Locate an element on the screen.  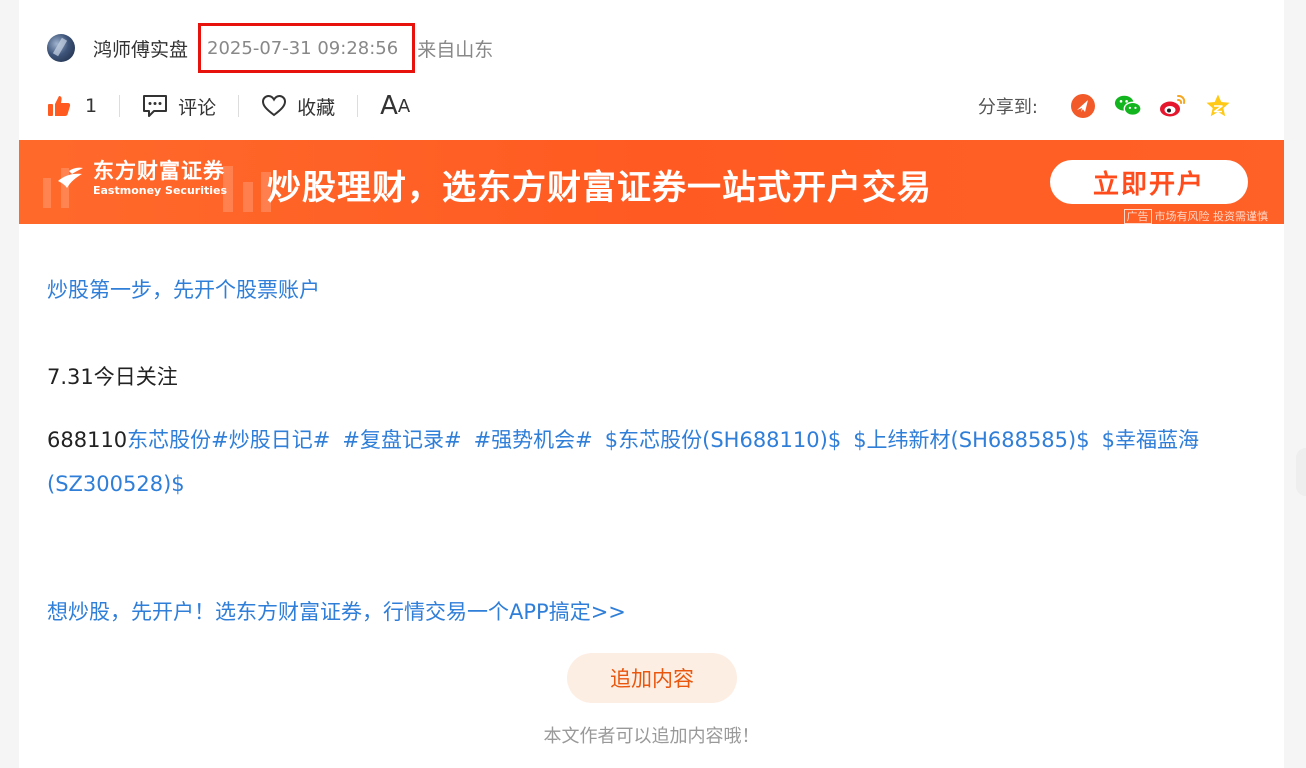
share-bar: 分享到: is located at coordinates (1105, 106).